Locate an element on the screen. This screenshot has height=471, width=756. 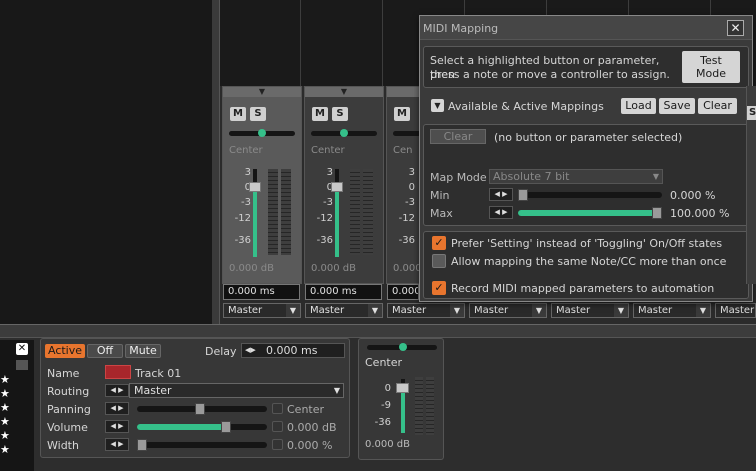
map-mode-select: Absolute 7 bit ▼ is located at coordinates (576, 176).